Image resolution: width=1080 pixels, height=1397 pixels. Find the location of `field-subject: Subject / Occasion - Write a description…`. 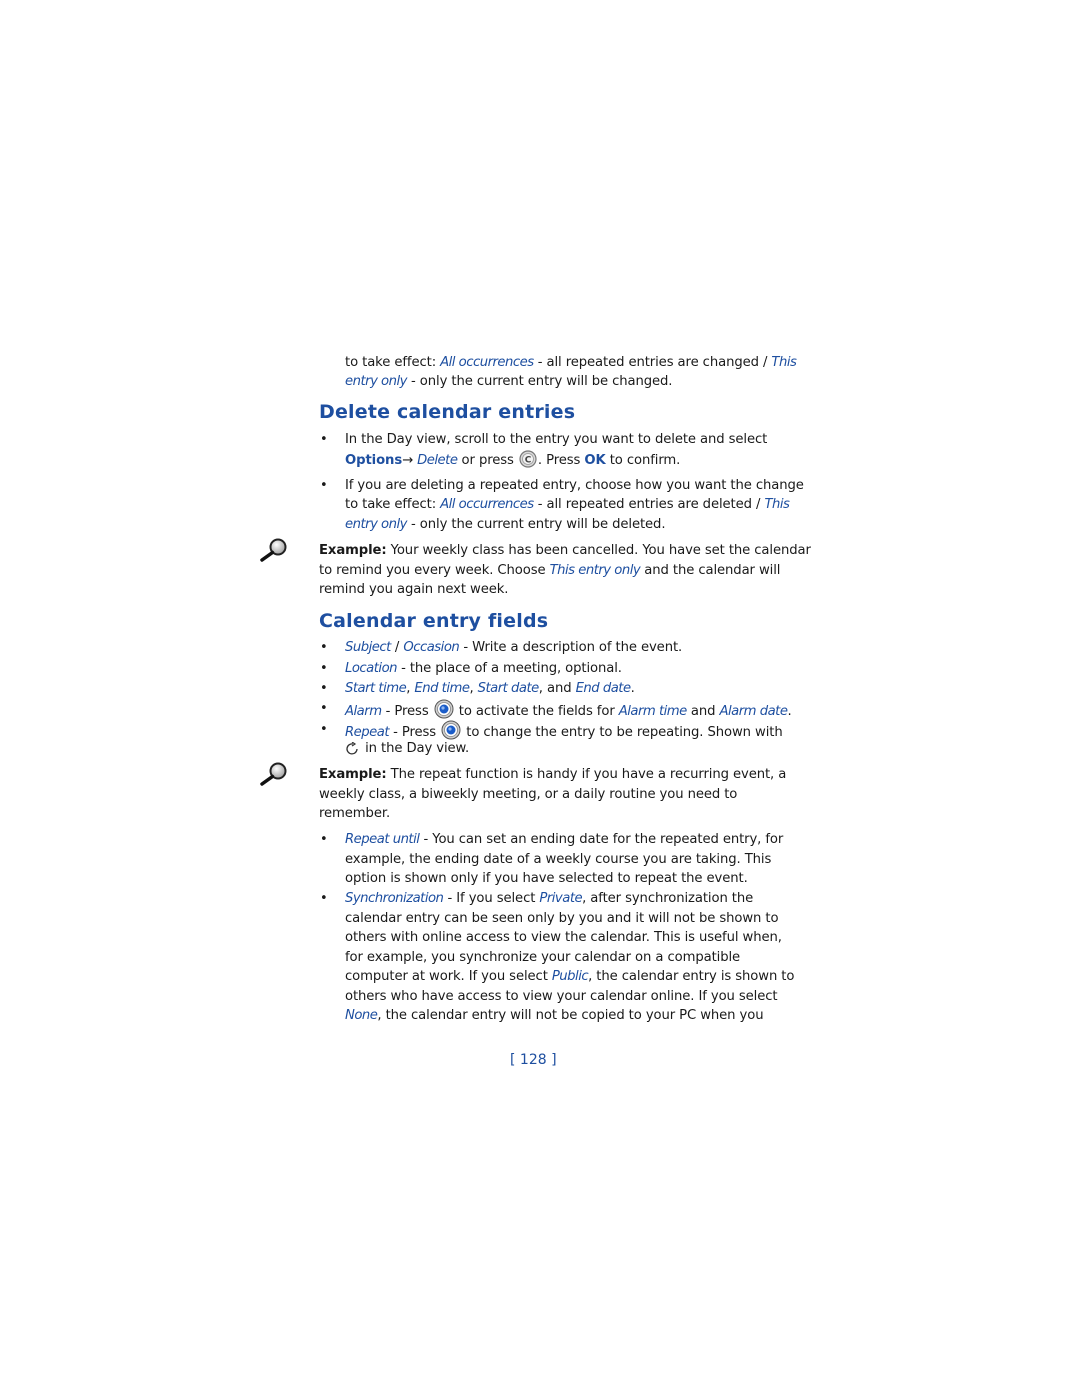

field-subject: Subject / Occasion - Write a description… is located at coordinates (514, 647).